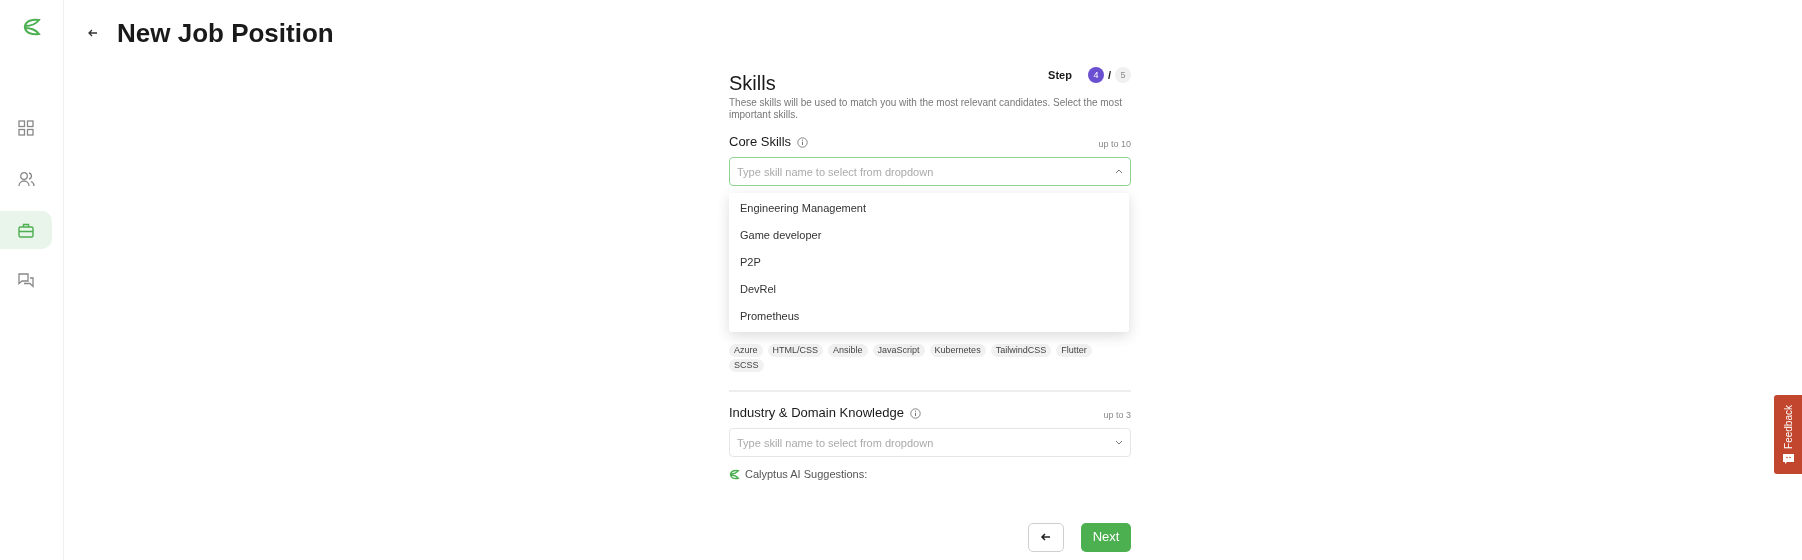 The height and width of the screenshot is (560, 1802). Describe the element at coordinates (1114, 144) in the screenshot. I see `limit-label: up to 10` at that location.